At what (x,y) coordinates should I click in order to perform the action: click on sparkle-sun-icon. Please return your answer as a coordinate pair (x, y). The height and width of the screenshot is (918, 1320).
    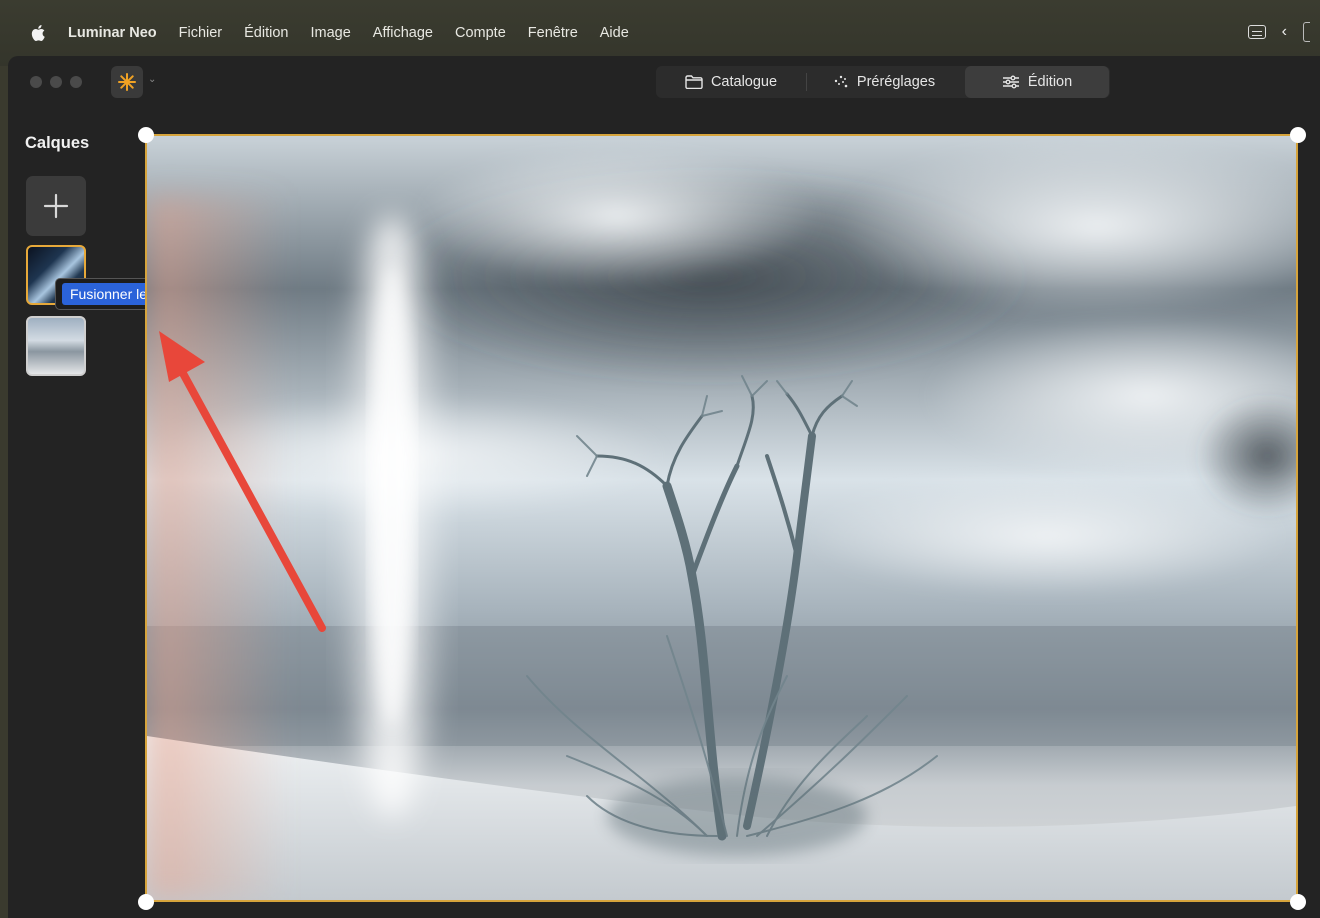
    Looking at the image, I should click on (127, 82).